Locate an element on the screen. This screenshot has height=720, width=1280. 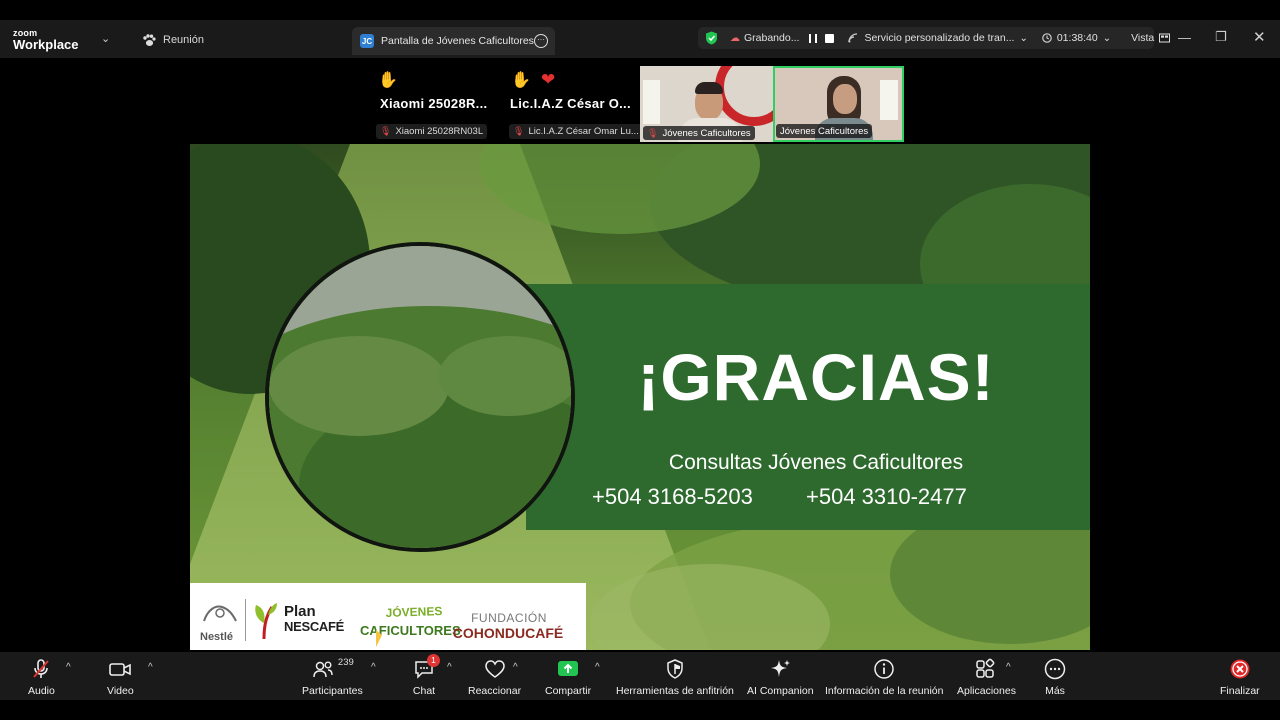
participants-button: 239 Participantes is located at coordinates (332, 677).